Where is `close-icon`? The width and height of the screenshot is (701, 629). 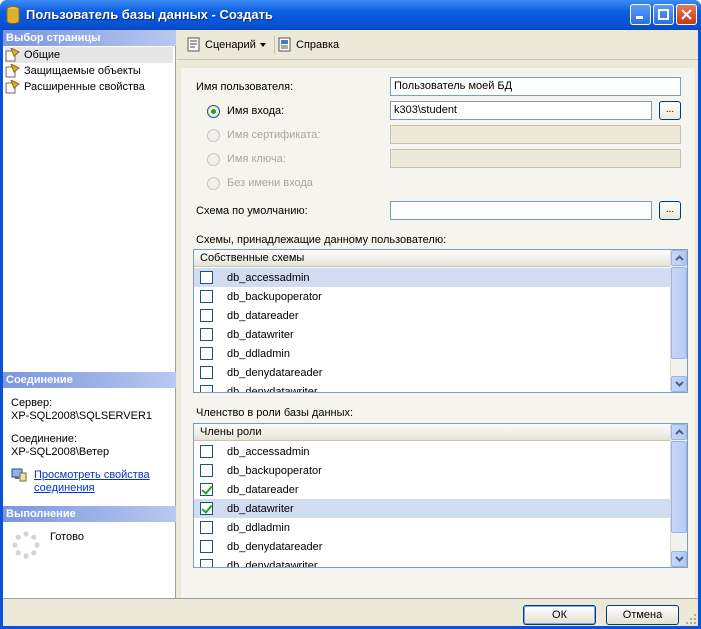 close-icon is located at coordinates (686, 14).